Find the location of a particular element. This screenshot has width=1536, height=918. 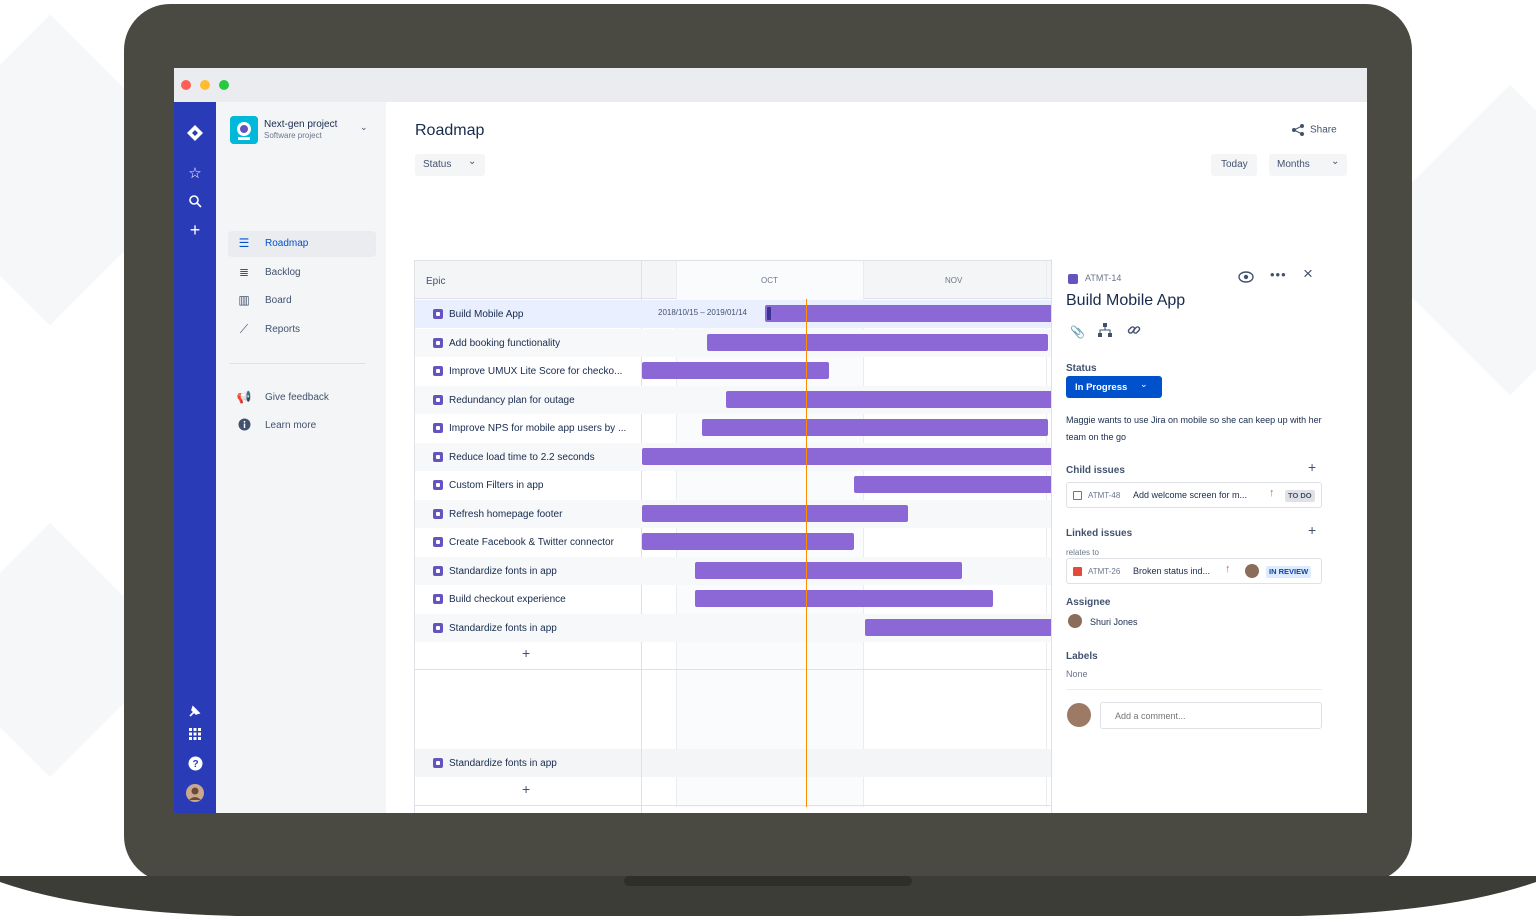

watch-icon is located at coordinates (1246, 279).